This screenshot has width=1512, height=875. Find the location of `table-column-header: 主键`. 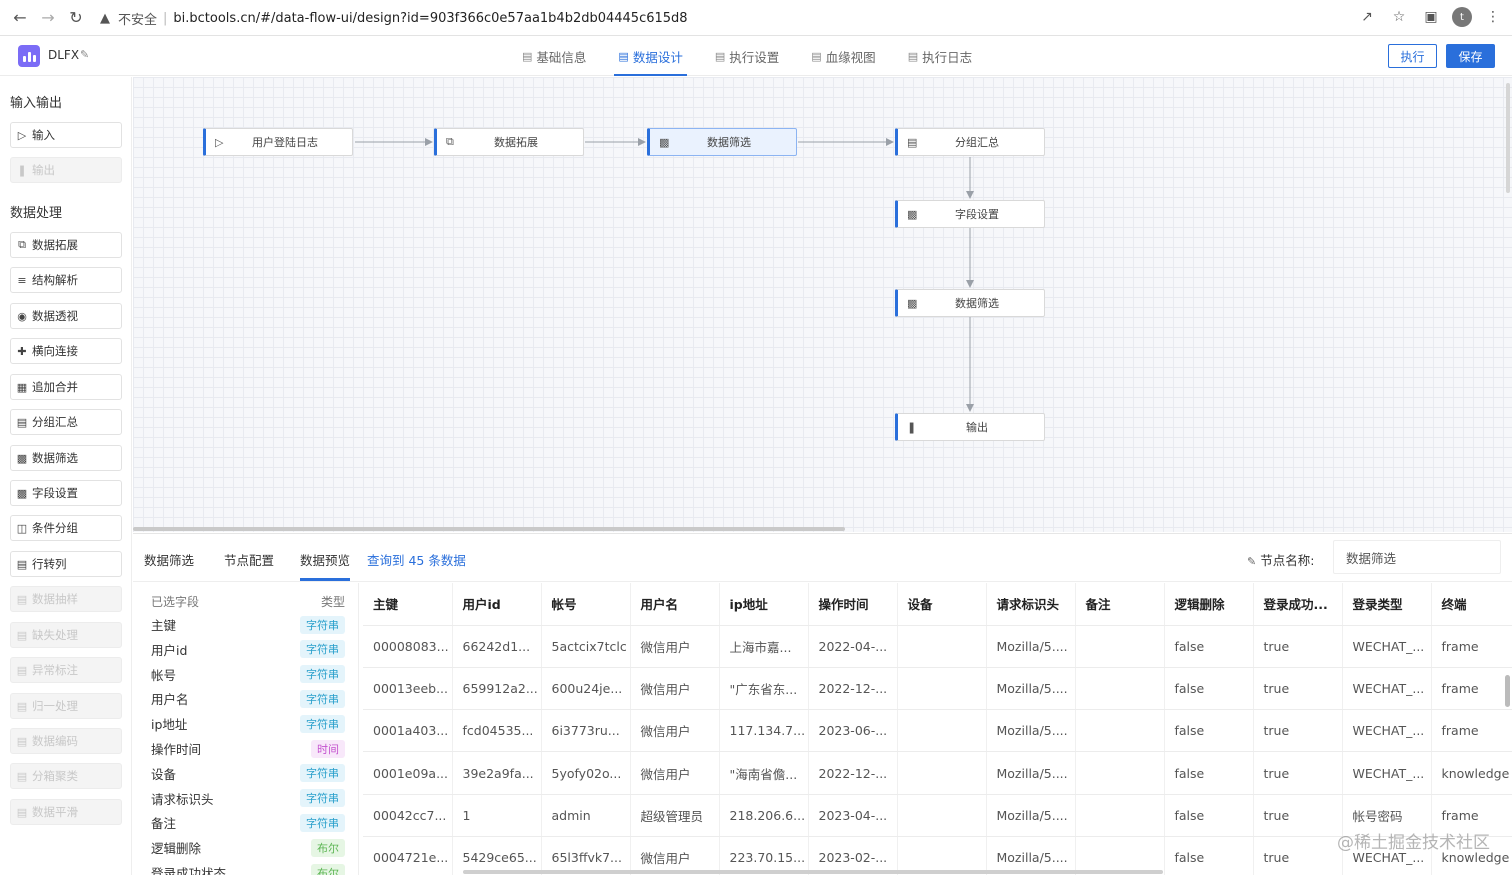

table-column-header: 主键 is located at coordinates (408, 604).